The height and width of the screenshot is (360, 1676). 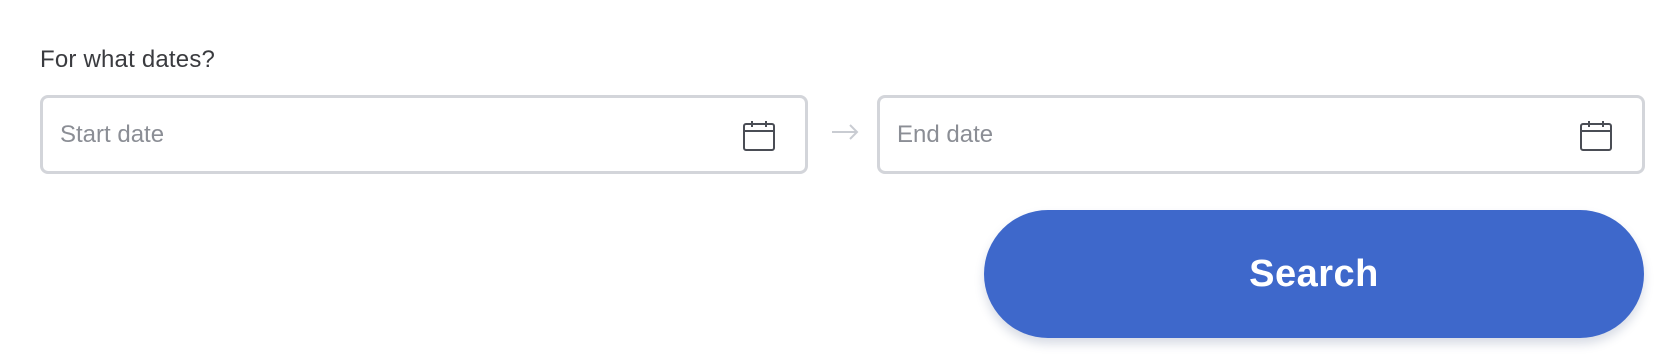 I want to click on dates-question-label: For what dates?, so click(x=128, y=59).